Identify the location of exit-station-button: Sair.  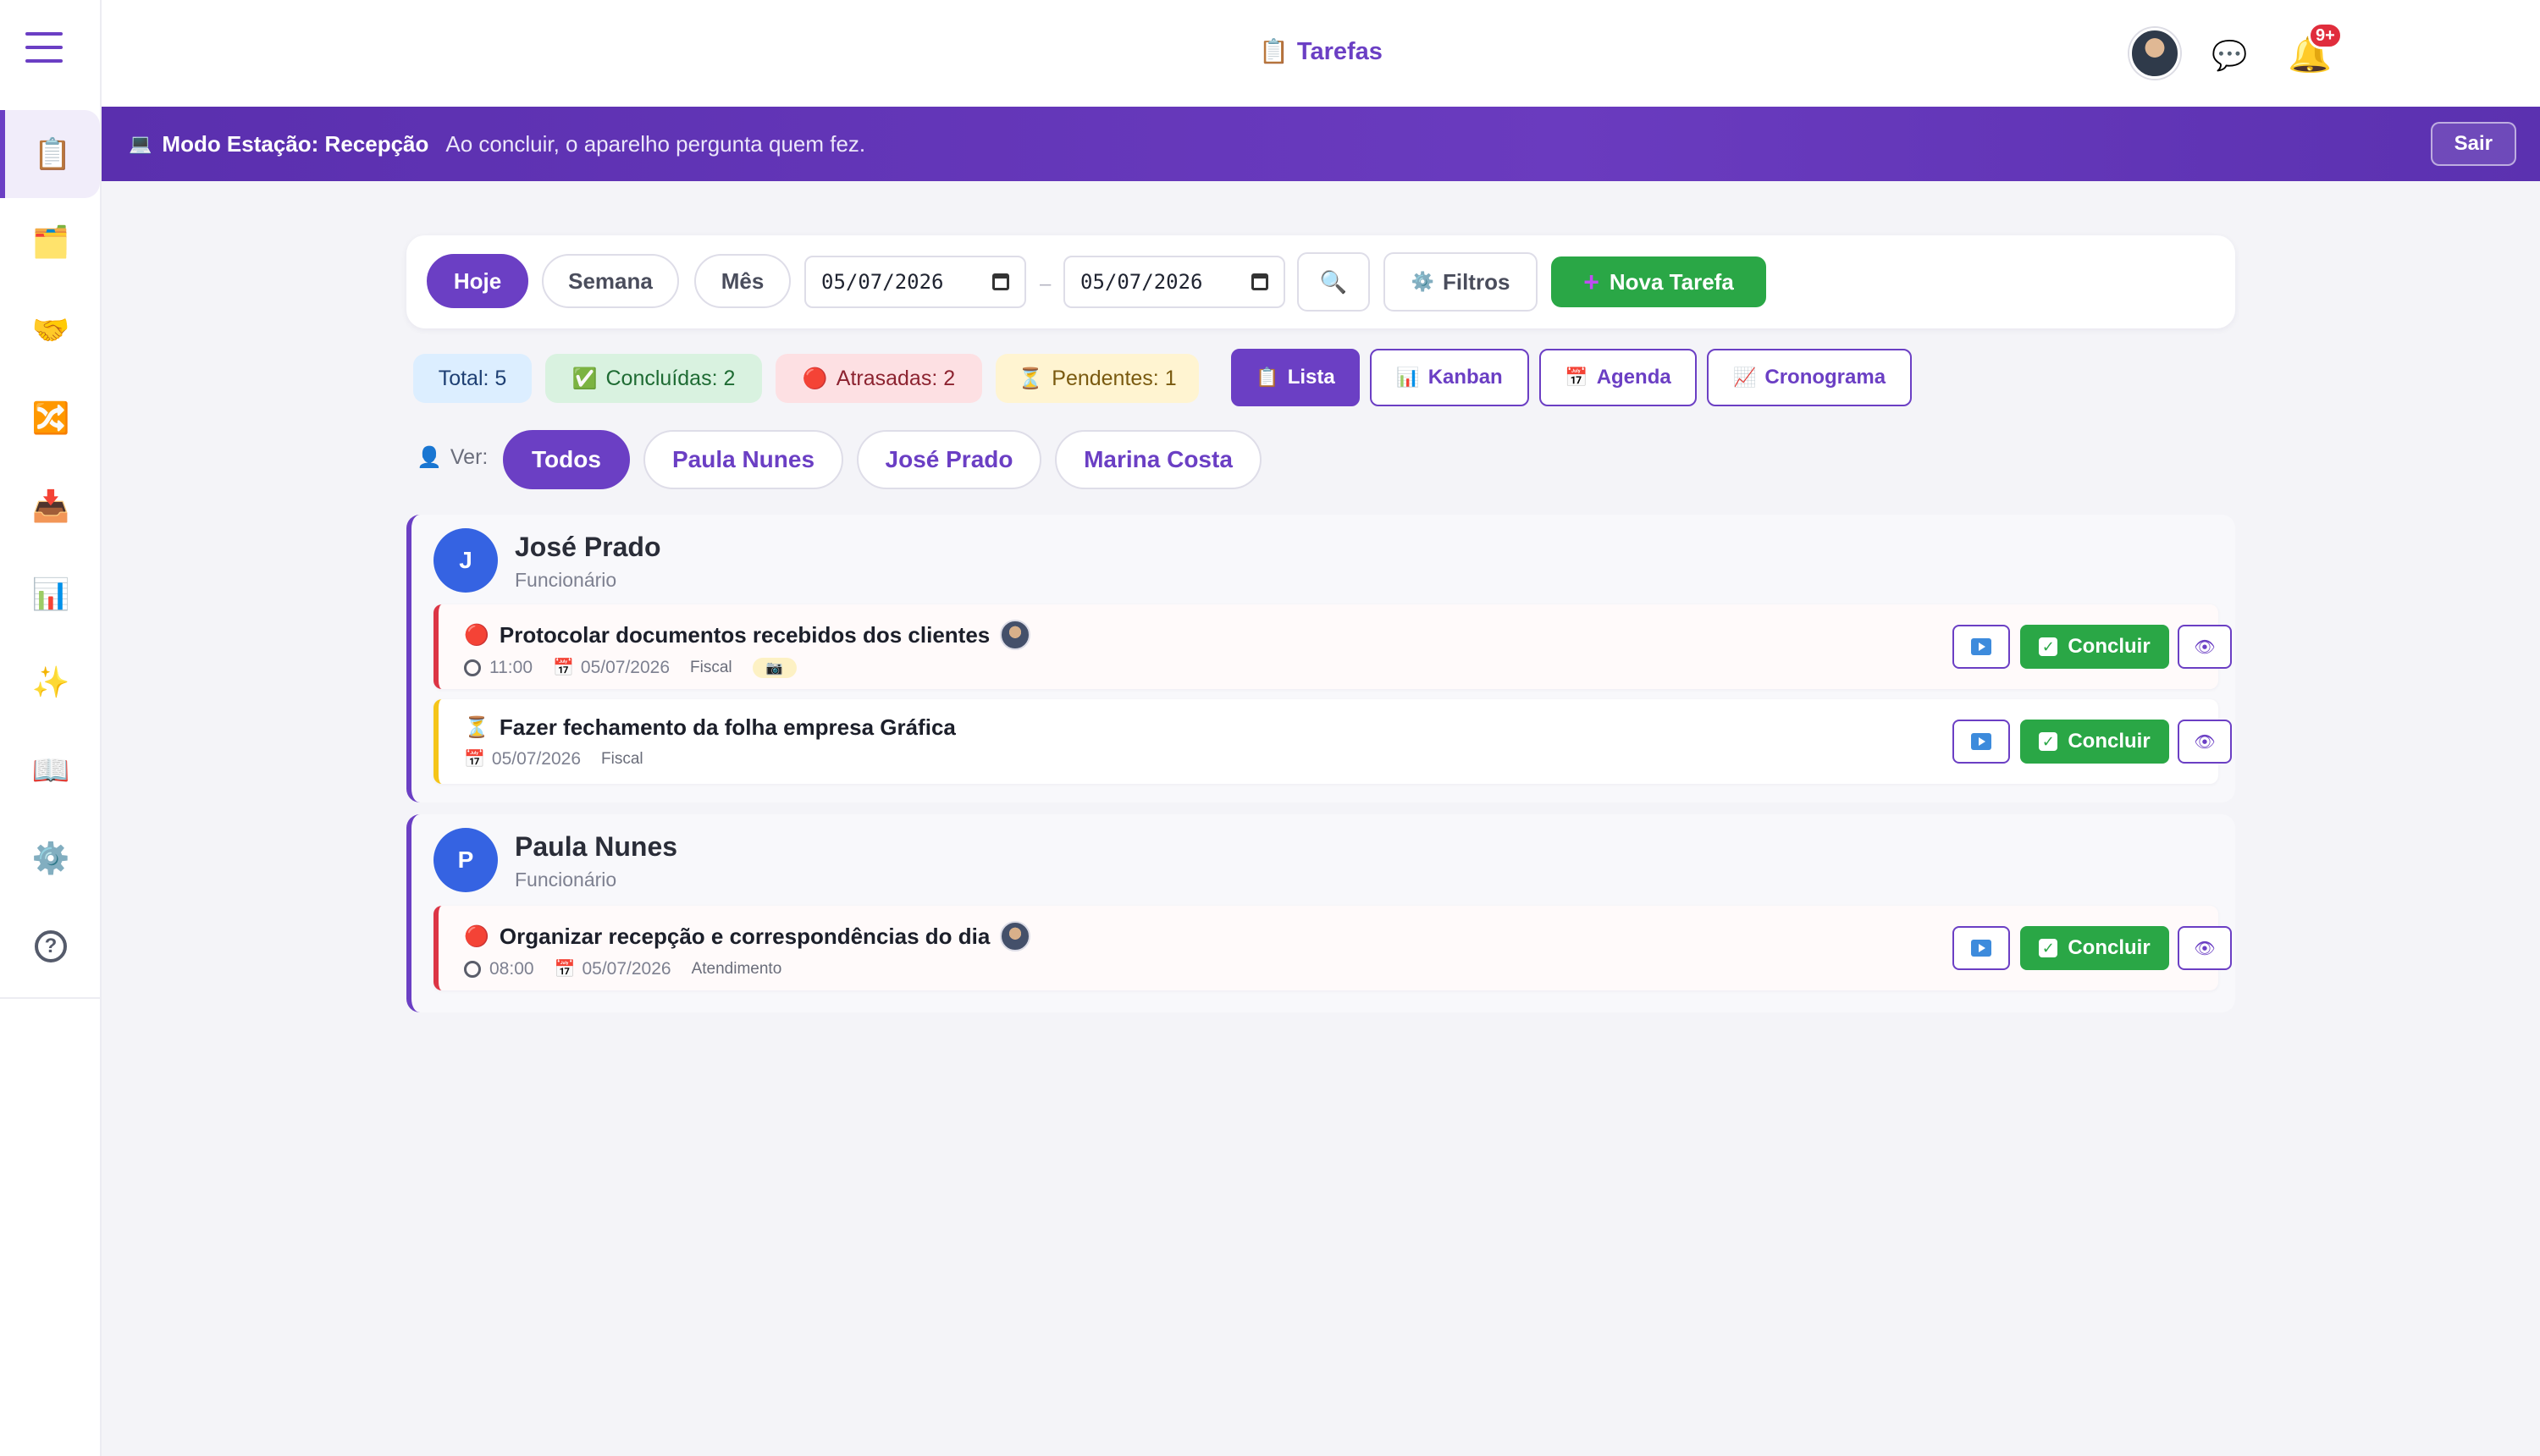
(2473, 144).